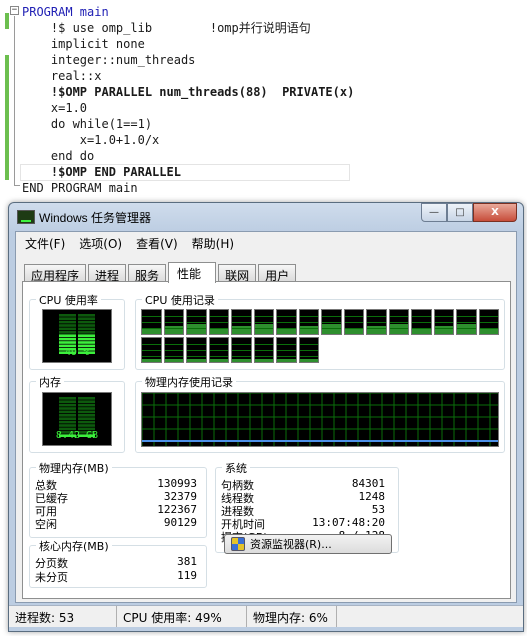 This screenshot has height=636, width=527. I want to click on status-processes: 进程数: 53, so click(63, 616).